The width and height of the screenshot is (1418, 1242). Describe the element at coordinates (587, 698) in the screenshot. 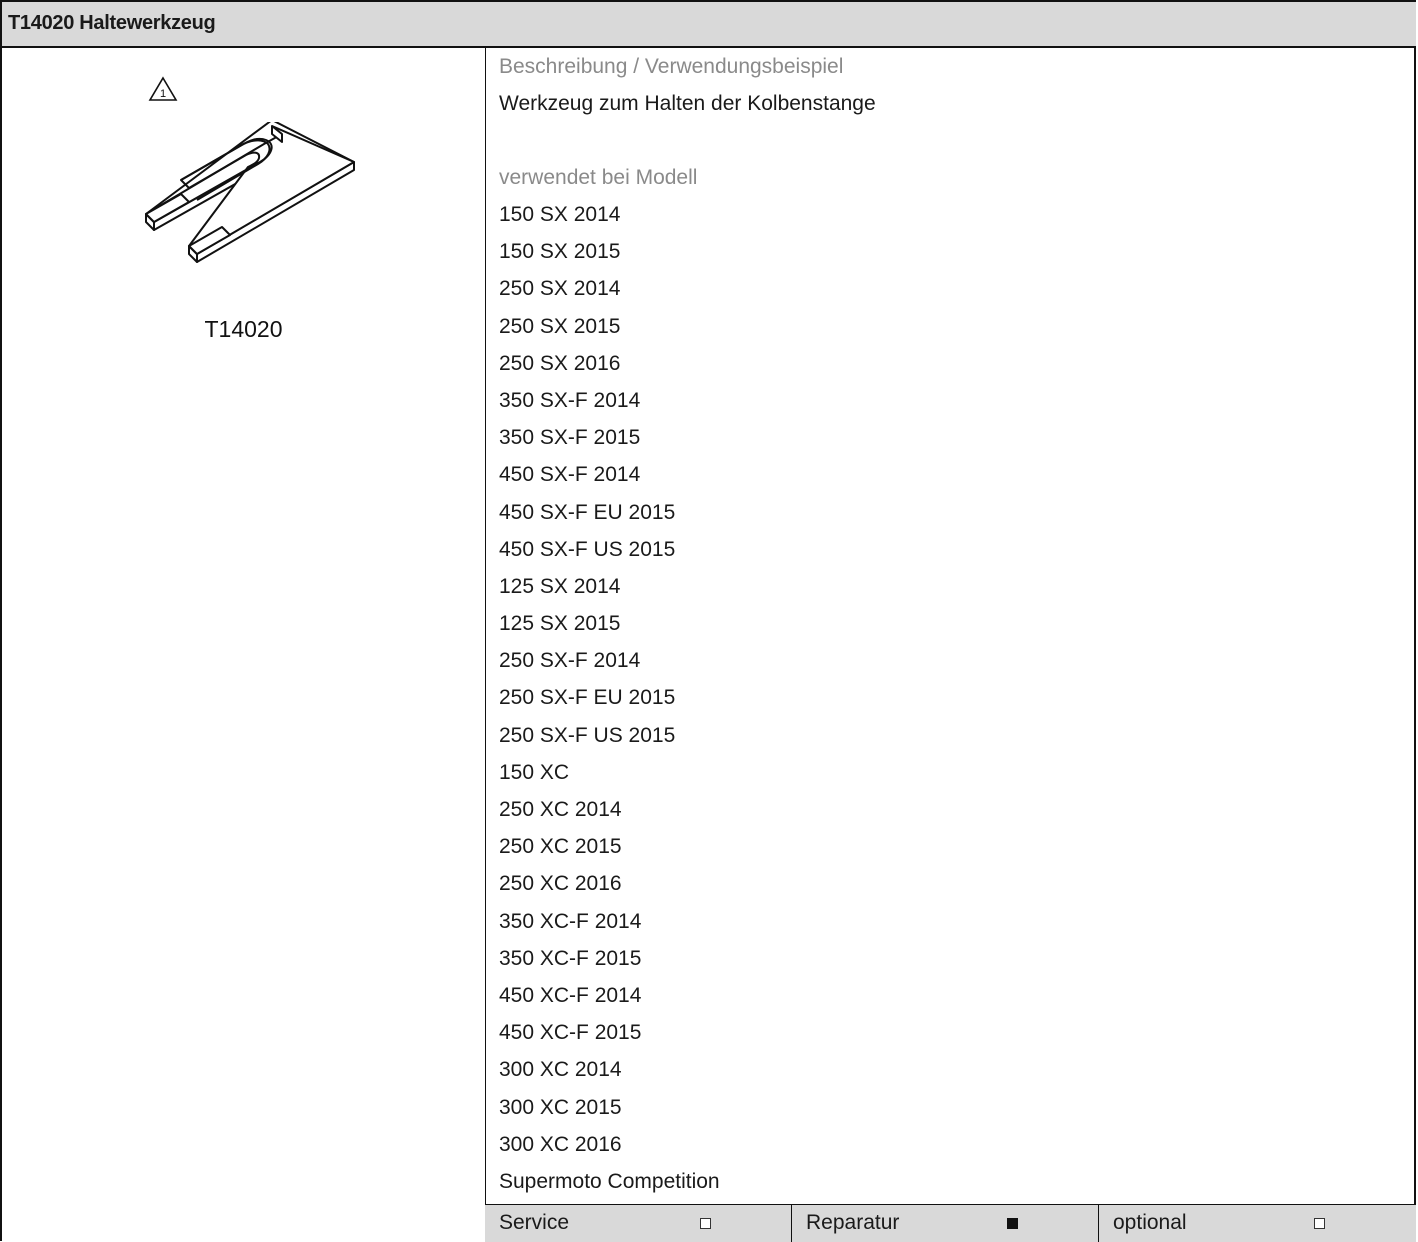

I see `list-item: 250 SX-F EU 2015` at that location.